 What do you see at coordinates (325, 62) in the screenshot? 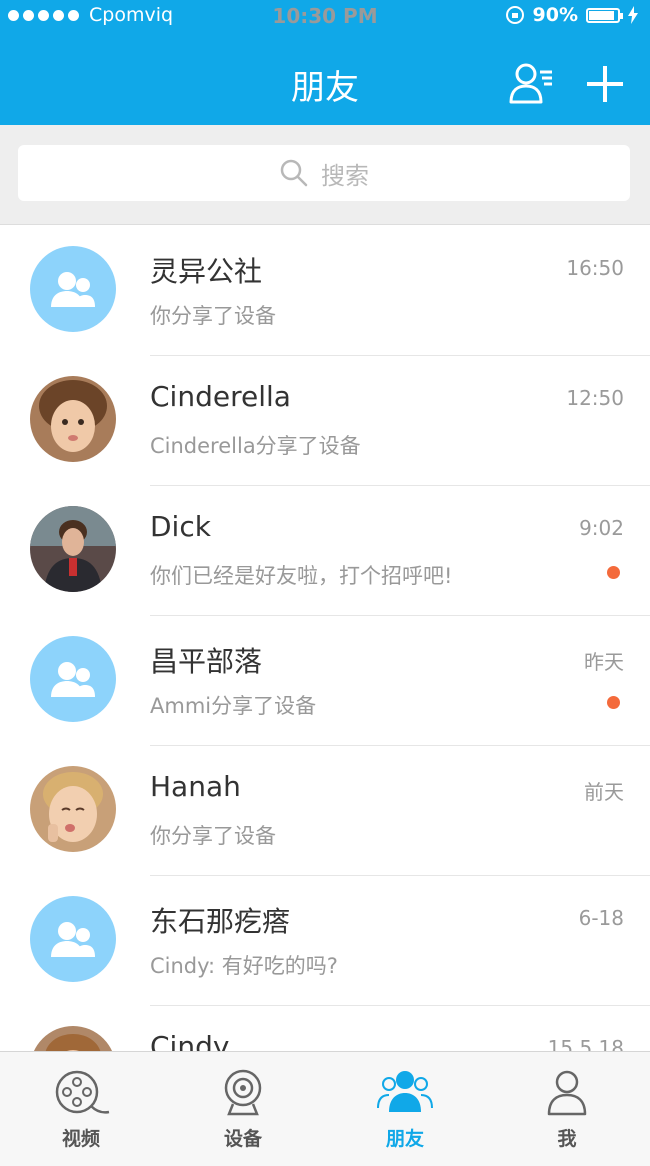
I see `header-bar: Cpomviq 10:30 PM 90% 朋友` at bounding box center [325, 62].